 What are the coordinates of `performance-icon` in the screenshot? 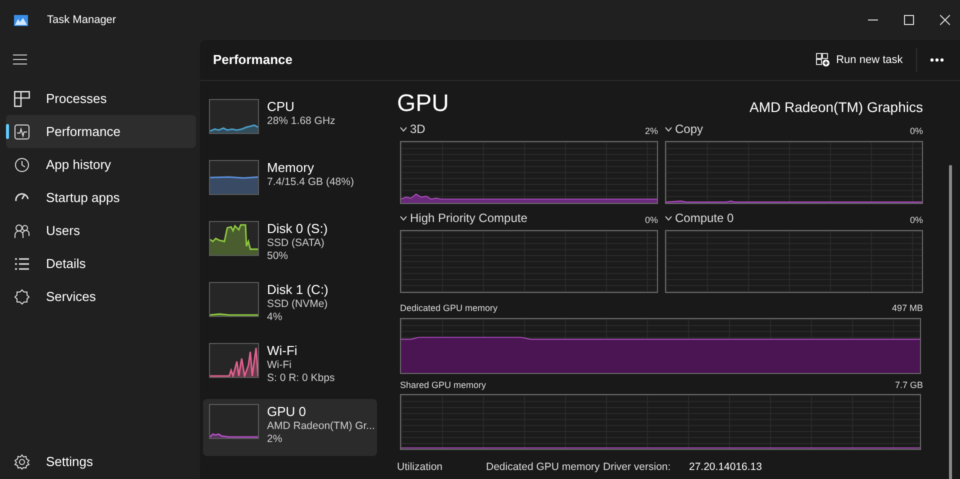 It's located at (22, 132).